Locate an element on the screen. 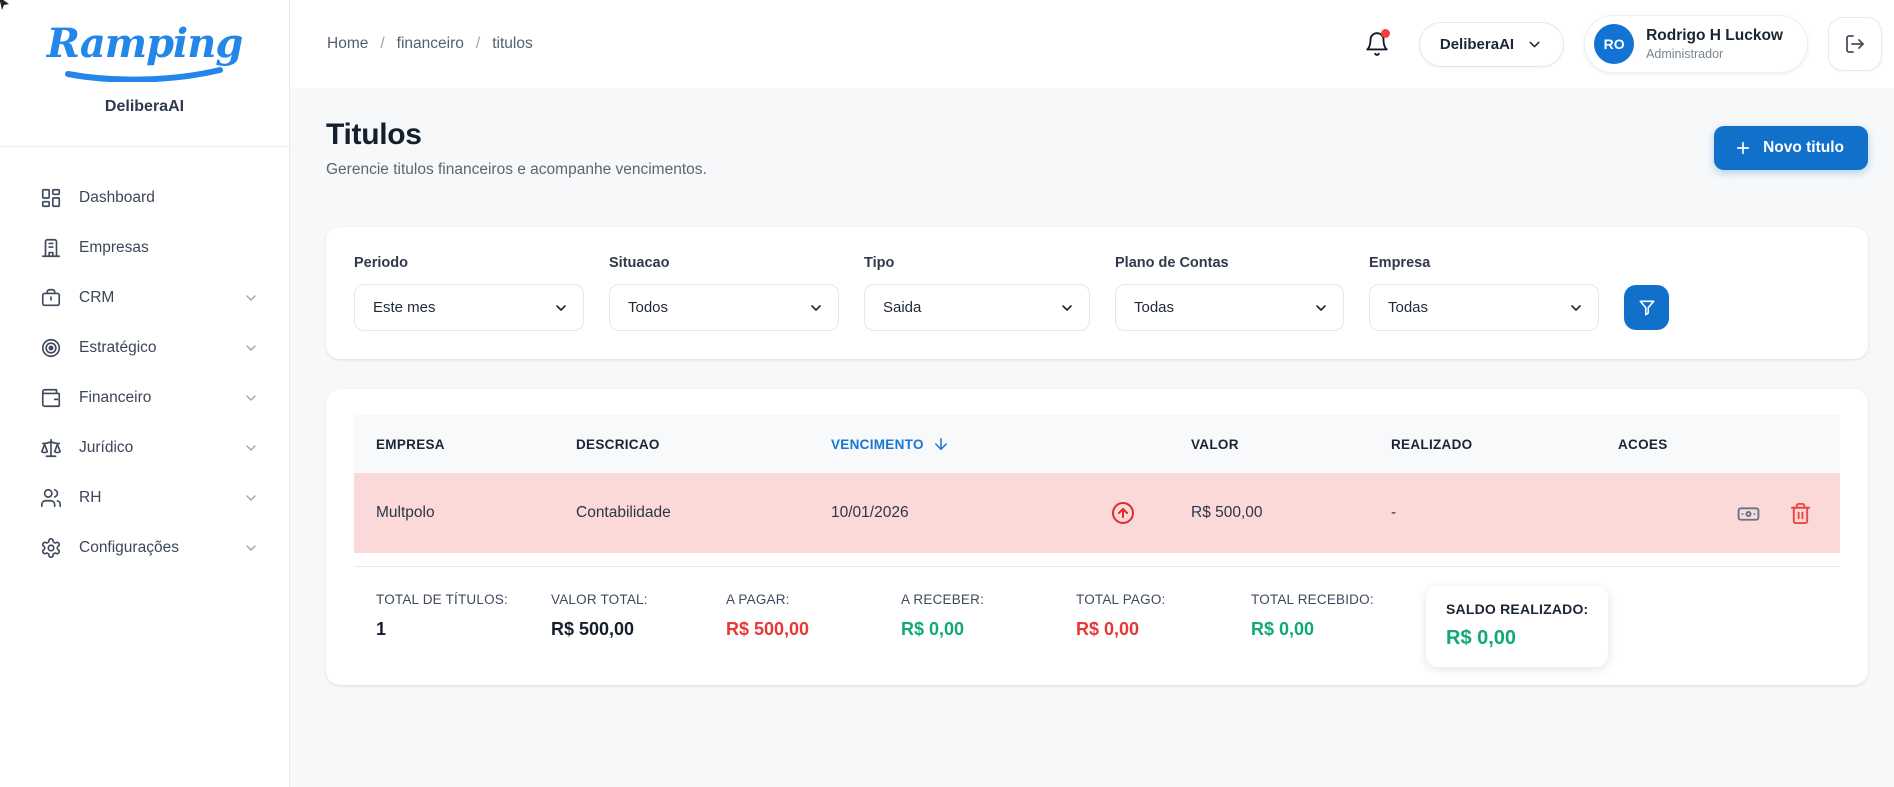  sort-desc-arrow-icon is located at coordinates (940, 444).